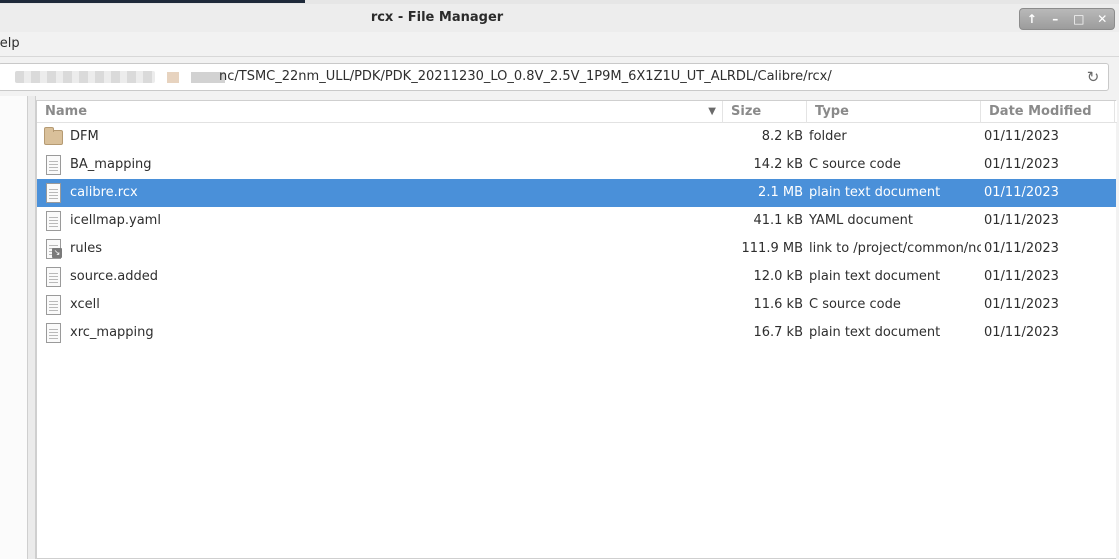  I want to click on file-name: icellmap.yaml, so click(115, 220).